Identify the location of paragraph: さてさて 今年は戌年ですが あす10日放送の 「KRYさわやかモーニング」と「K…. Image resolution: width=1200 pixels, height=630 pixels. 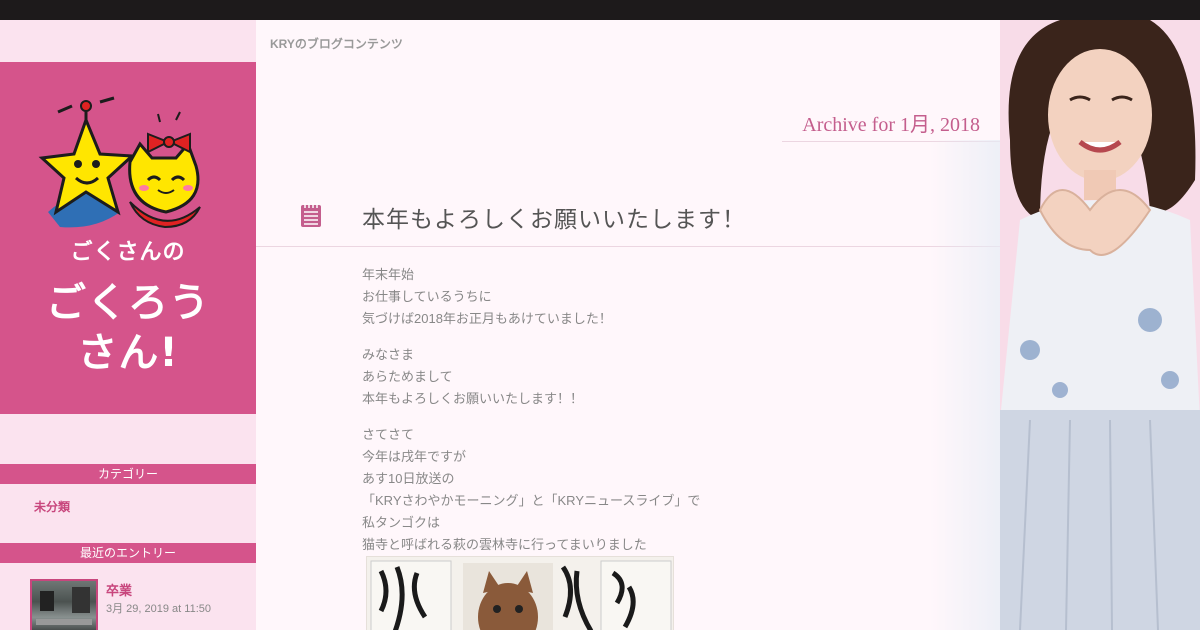
(562, 490).